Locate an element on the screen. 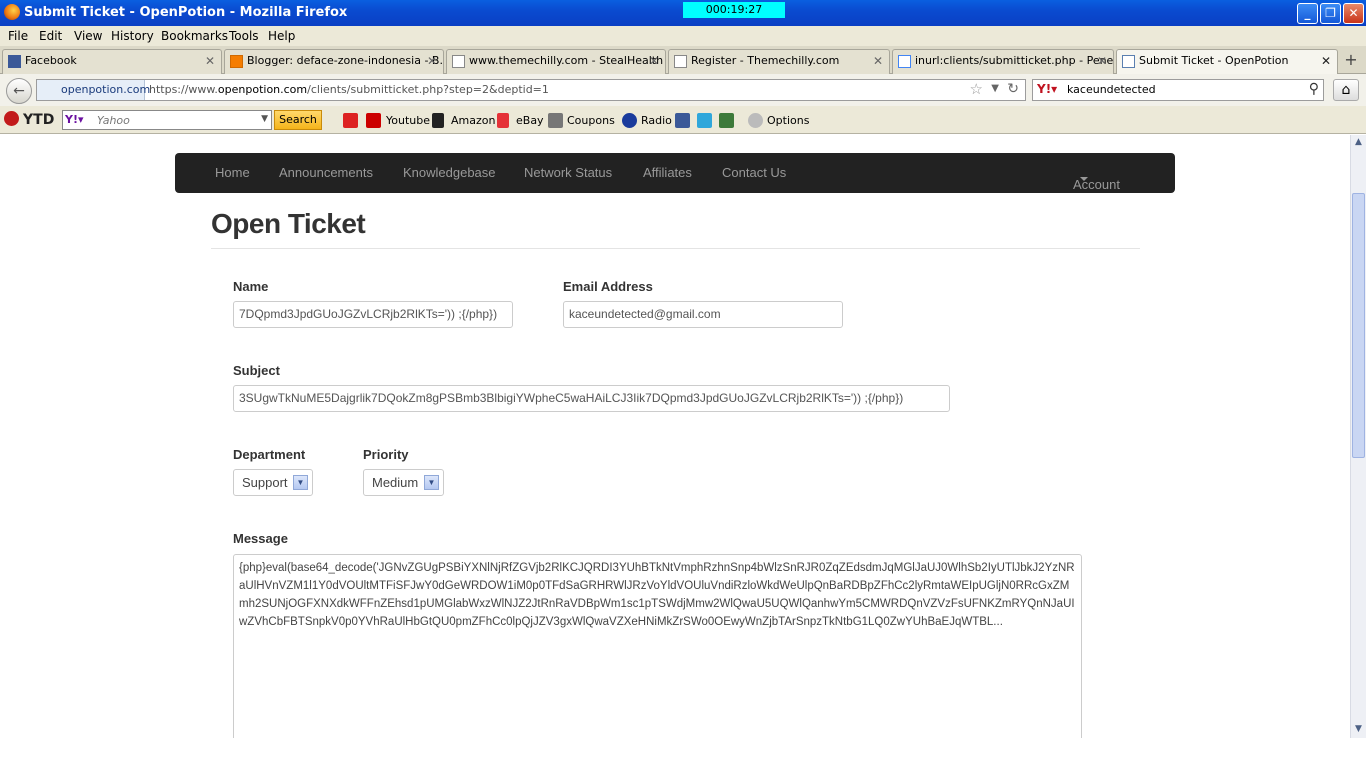 The height and width of the screenshot is (768, 1366). priority-select: Medium ▼ is located at coordinates (403, 482).